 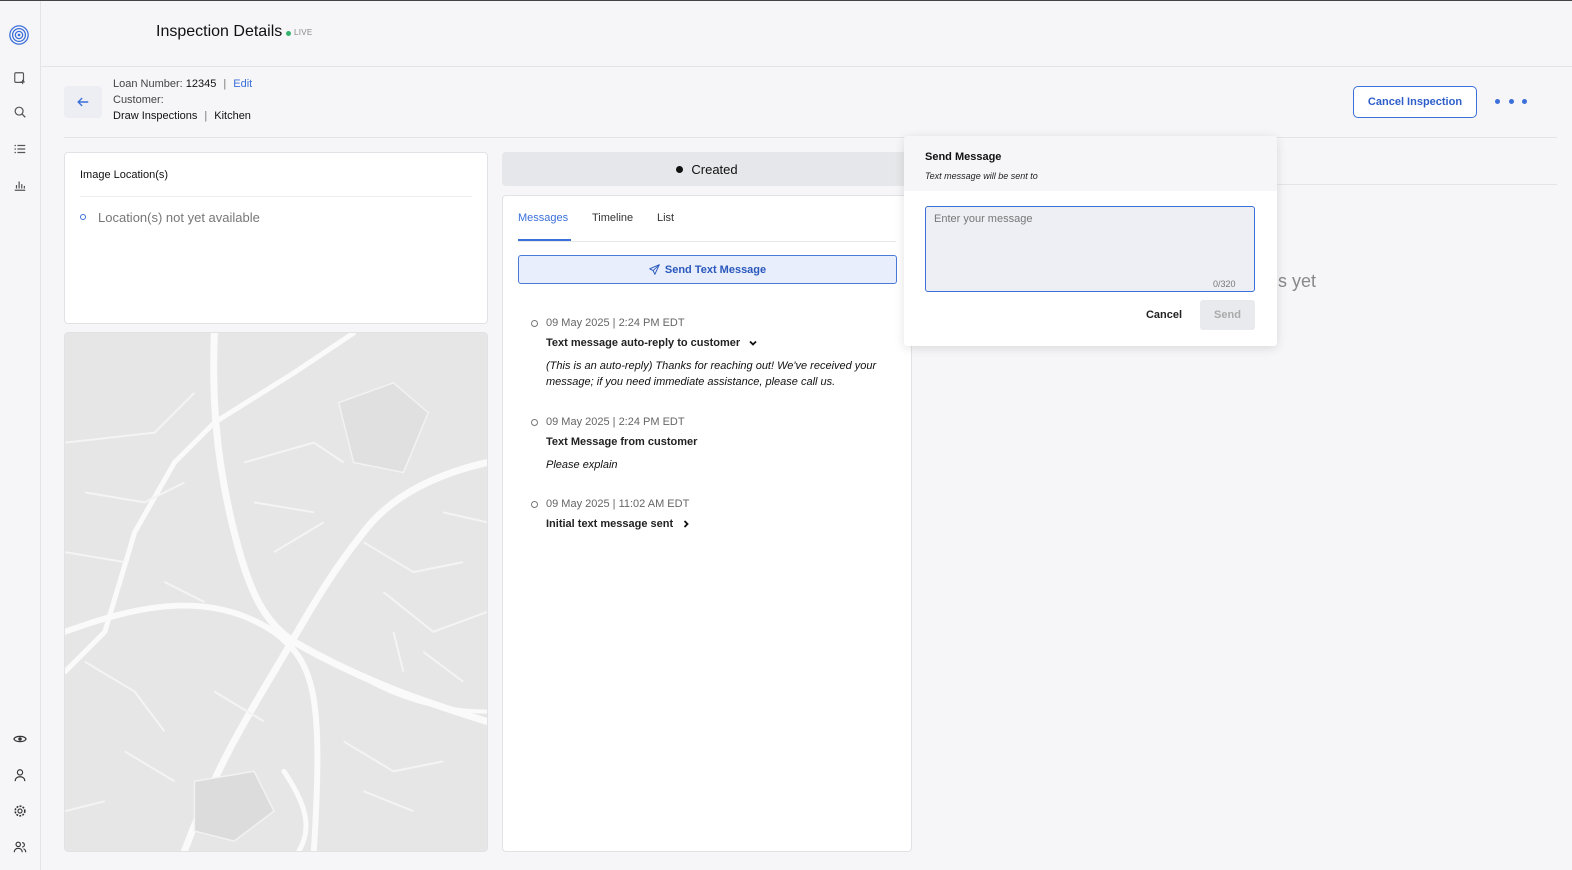 What do you see at coordinates (665, 218) in the screenshot?
I see `tab-list: List` at bounding box center [665, 218].